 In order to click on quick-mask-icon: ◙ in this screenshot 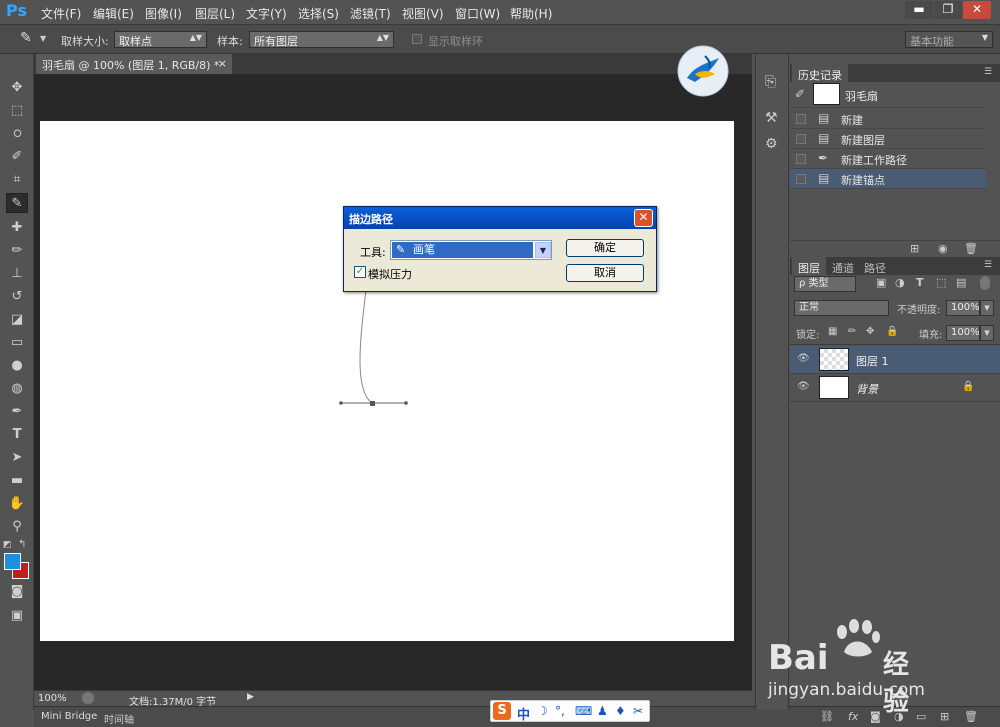, I will do `click(17, 592)`.